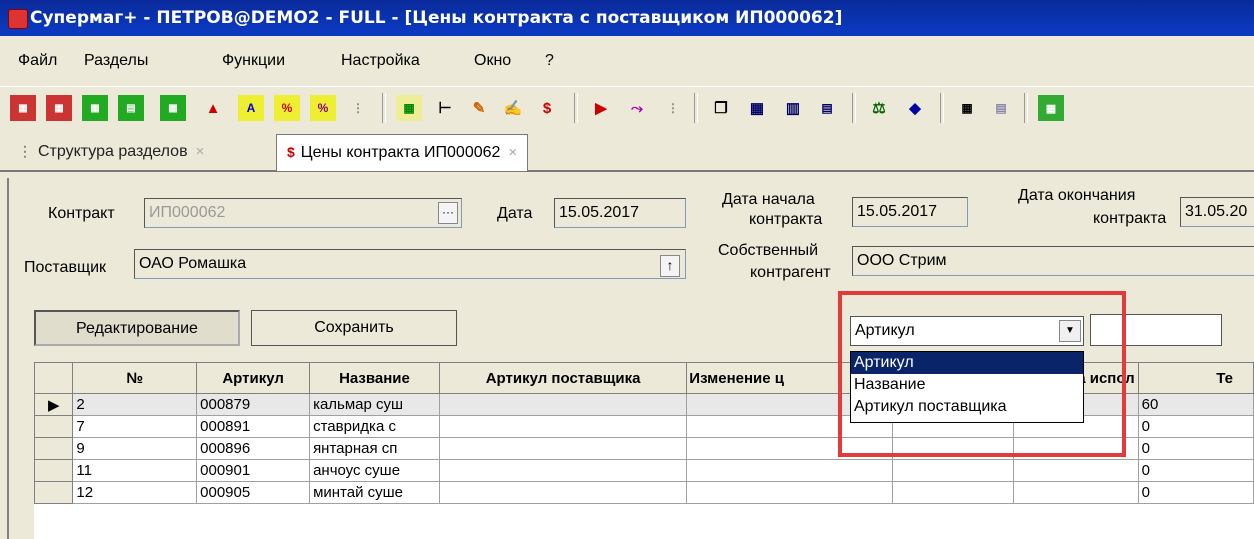 The height and width of the screenshot is (539, 1254). Describe the element at coordinates (793, 108) in the screenshot. I see `table-icon: ▥` at that location.